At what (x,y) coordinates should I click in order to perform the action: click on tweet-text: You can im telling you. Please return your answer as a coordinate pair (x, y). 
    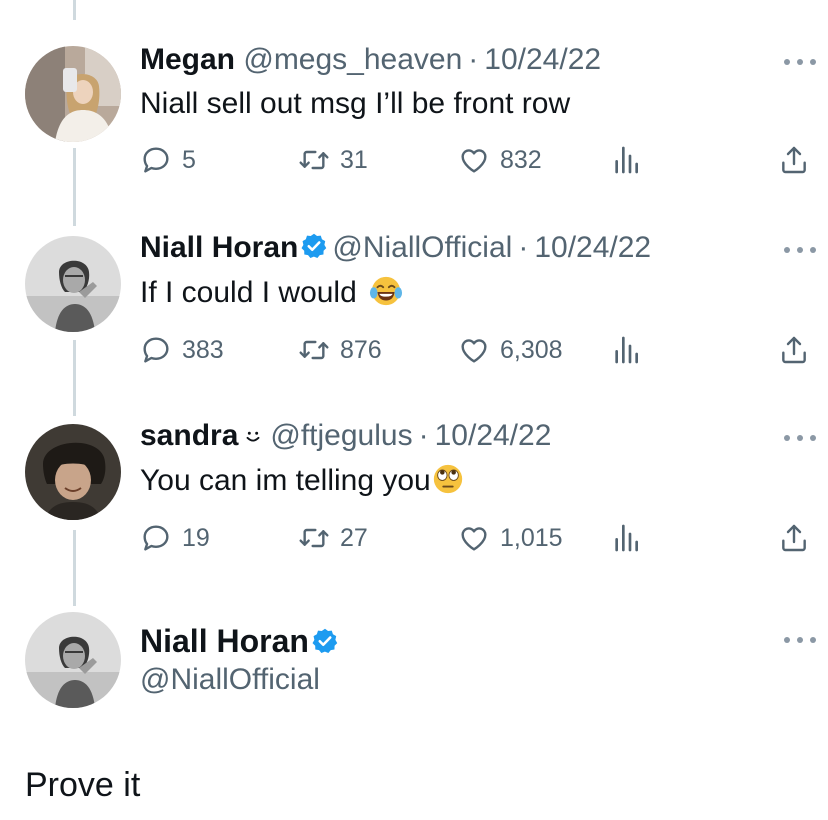
    Looking at the image, I should click on (302, 480).